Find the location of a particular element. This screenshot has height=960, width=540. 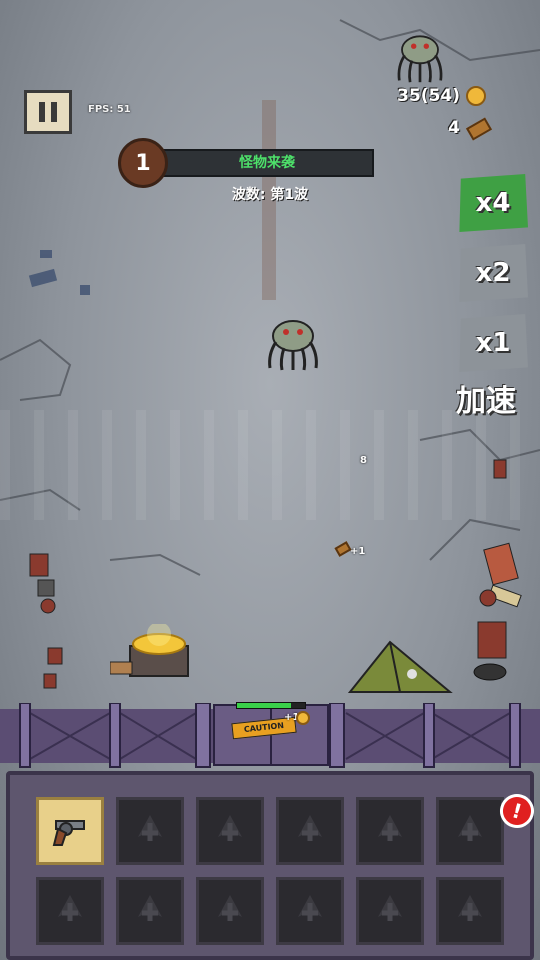

pause-icon is located at coordinates (42, 112).